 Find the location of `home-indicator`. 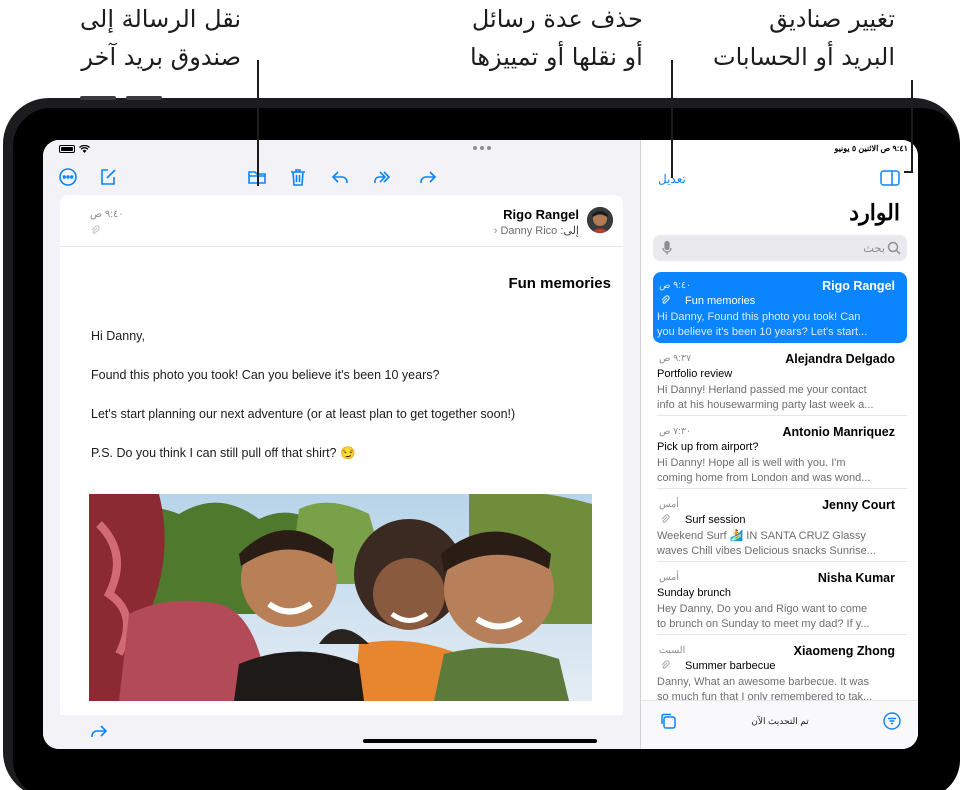

home-indicator is located at coordinates (480, 741).